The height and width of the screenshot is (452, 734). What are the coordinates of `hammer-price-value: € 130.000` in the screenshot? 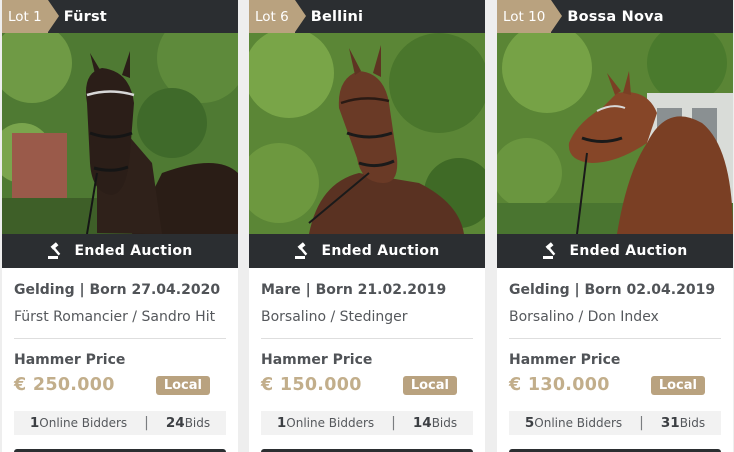 It's located at (559, 385).